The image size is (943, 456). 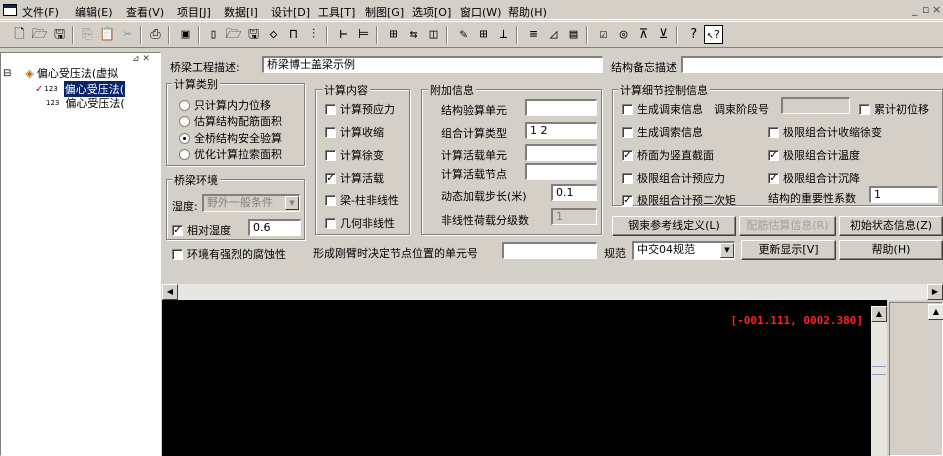 I want to click on tool-a-icon: ◇, so click(x=273, y=34).